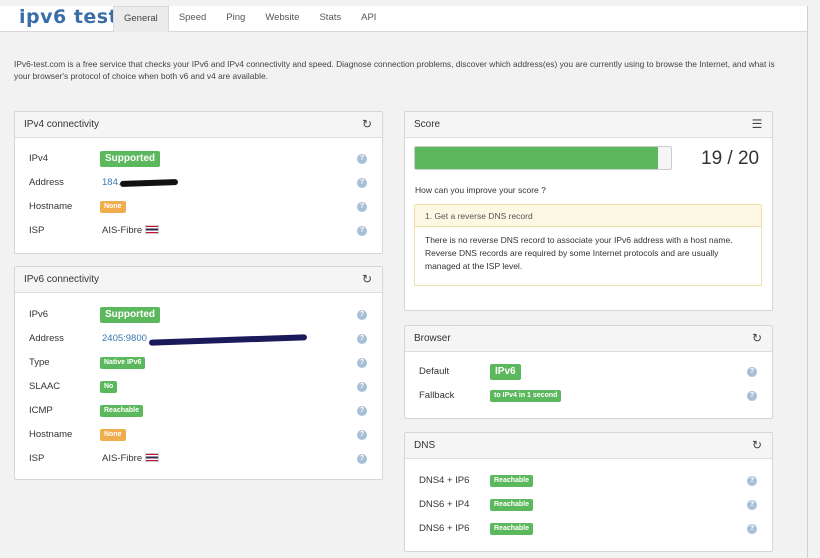  What do you see at coordinates (427, 124) in the screenshot?
I see `score-panel-title: Score` at bounding box center [427, 124].